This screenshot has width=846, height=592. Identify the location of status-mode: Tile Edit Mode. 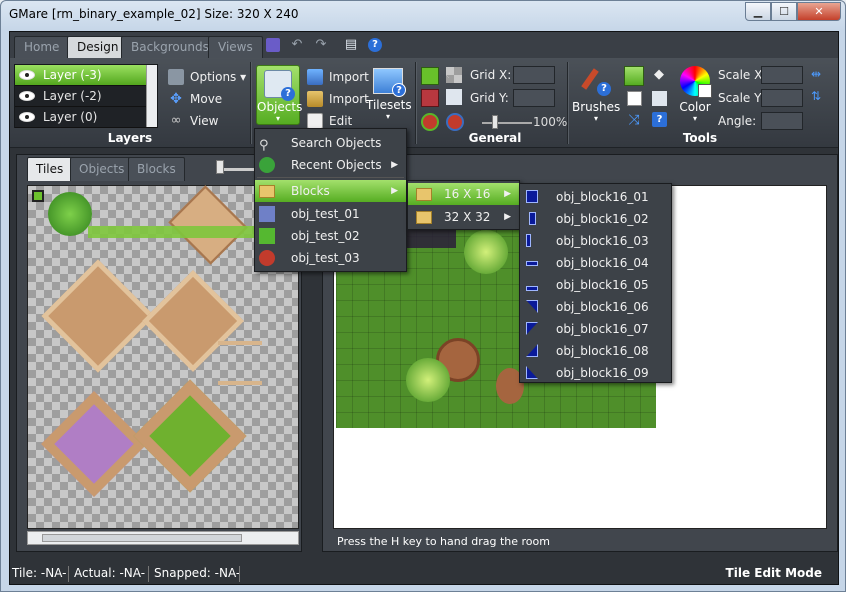
(773, 573).